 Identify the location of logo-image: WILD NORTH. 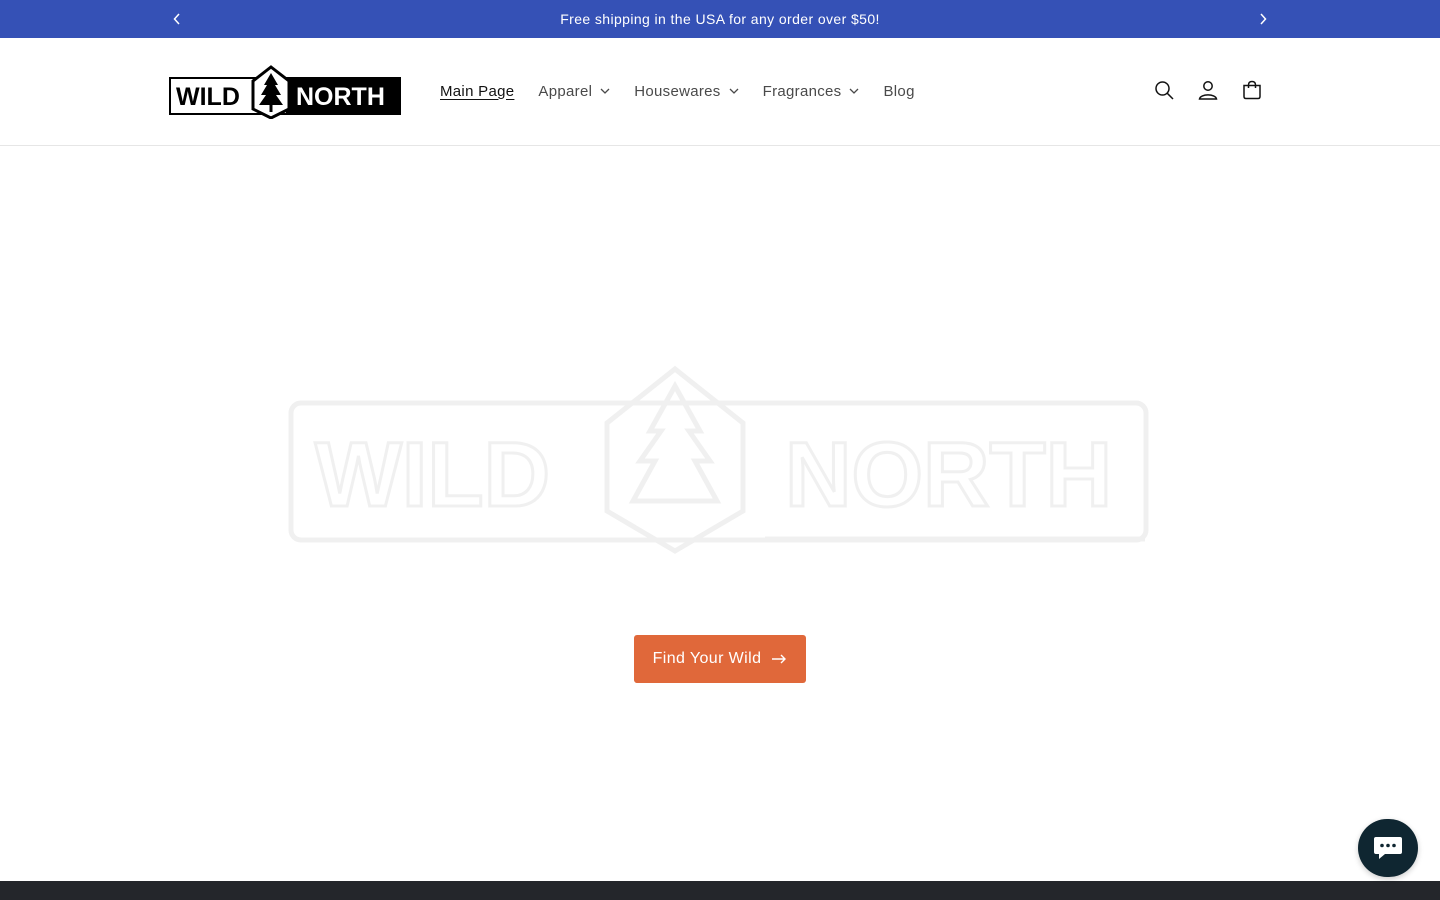
(285, 92).